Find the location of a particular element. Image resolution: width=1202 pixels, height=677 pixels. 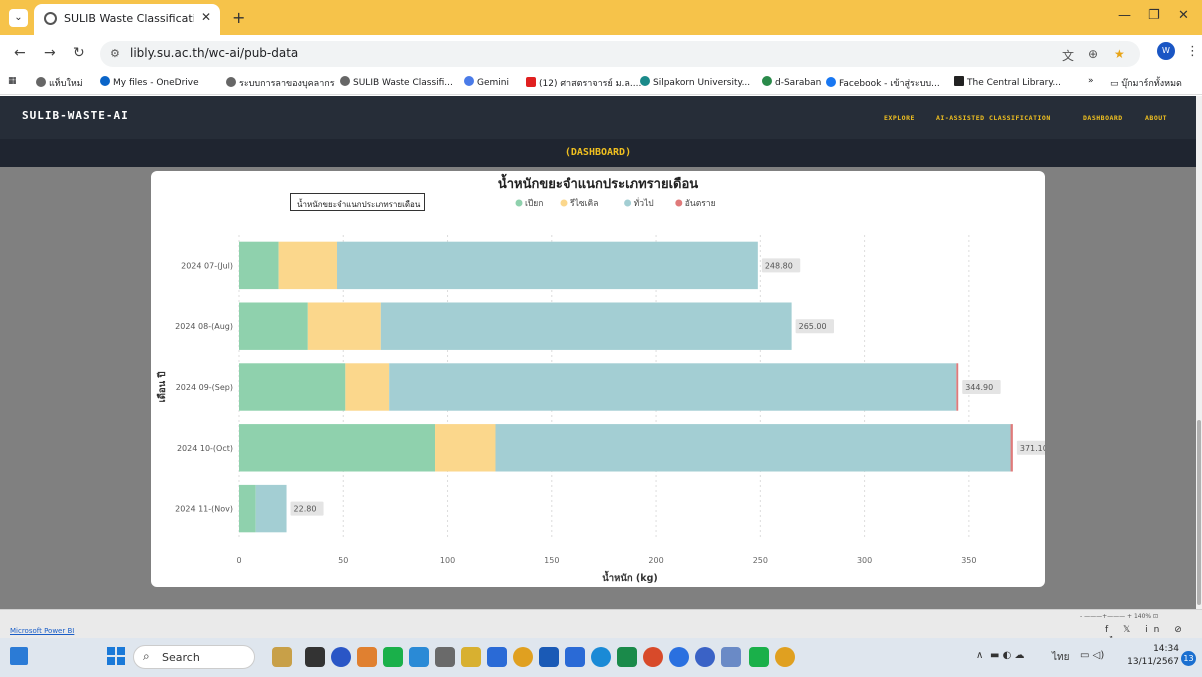

omnibox: ⚙ libly.su.ac.th/wc-ai/pub-data 文 ⊕ ★ is located at coordinates (620, 54).